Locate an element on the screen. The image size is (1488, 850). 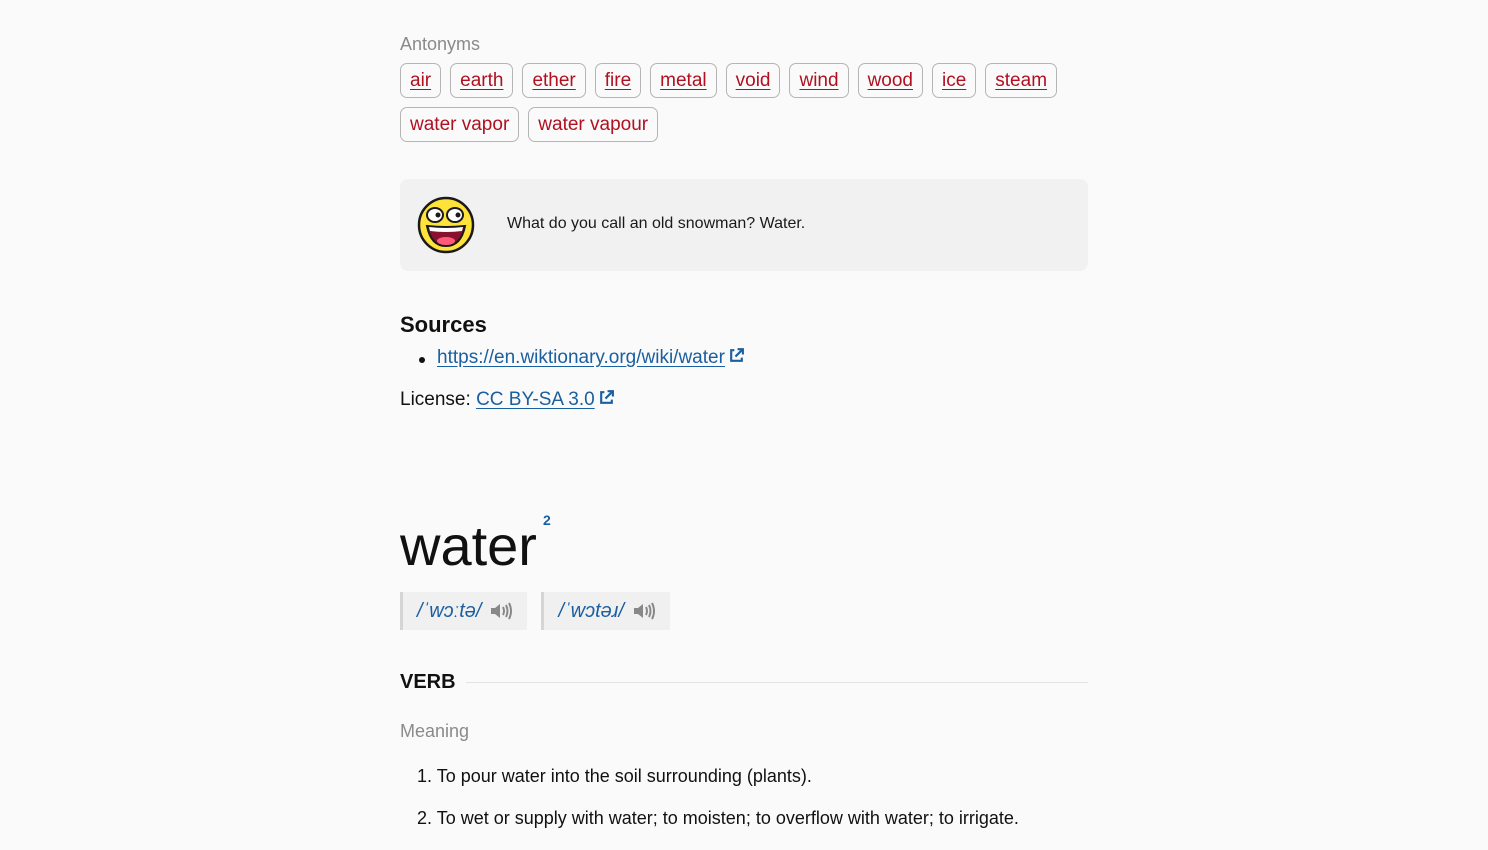
joke-text: What do you call an old snowman? Water. is located at coordinates (656, 223).